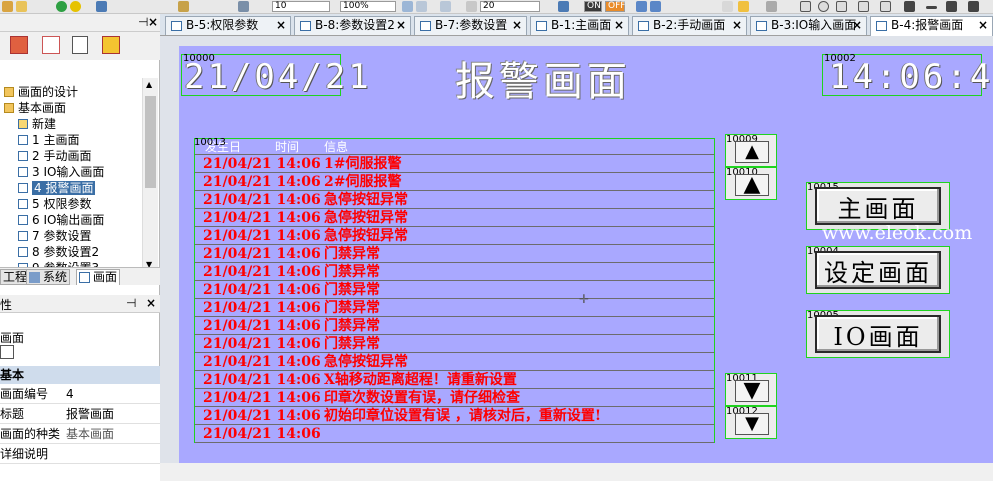  What do you see at coordinates (885, 6) in the screenshot?
I see `bitmap-icon` at bounding box center [885, 6].